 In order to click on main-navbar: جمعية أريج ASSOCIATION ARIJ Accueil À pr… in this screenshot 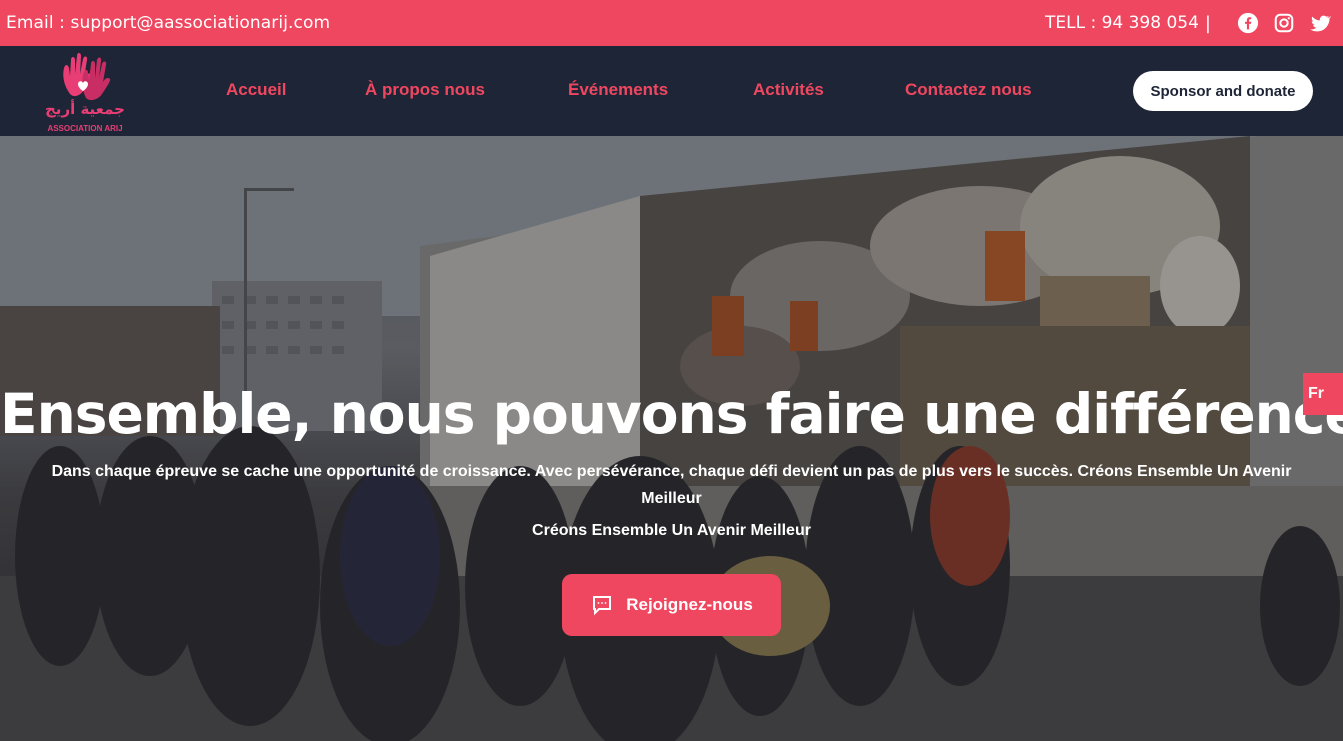, I will do `click(671, 91)`.